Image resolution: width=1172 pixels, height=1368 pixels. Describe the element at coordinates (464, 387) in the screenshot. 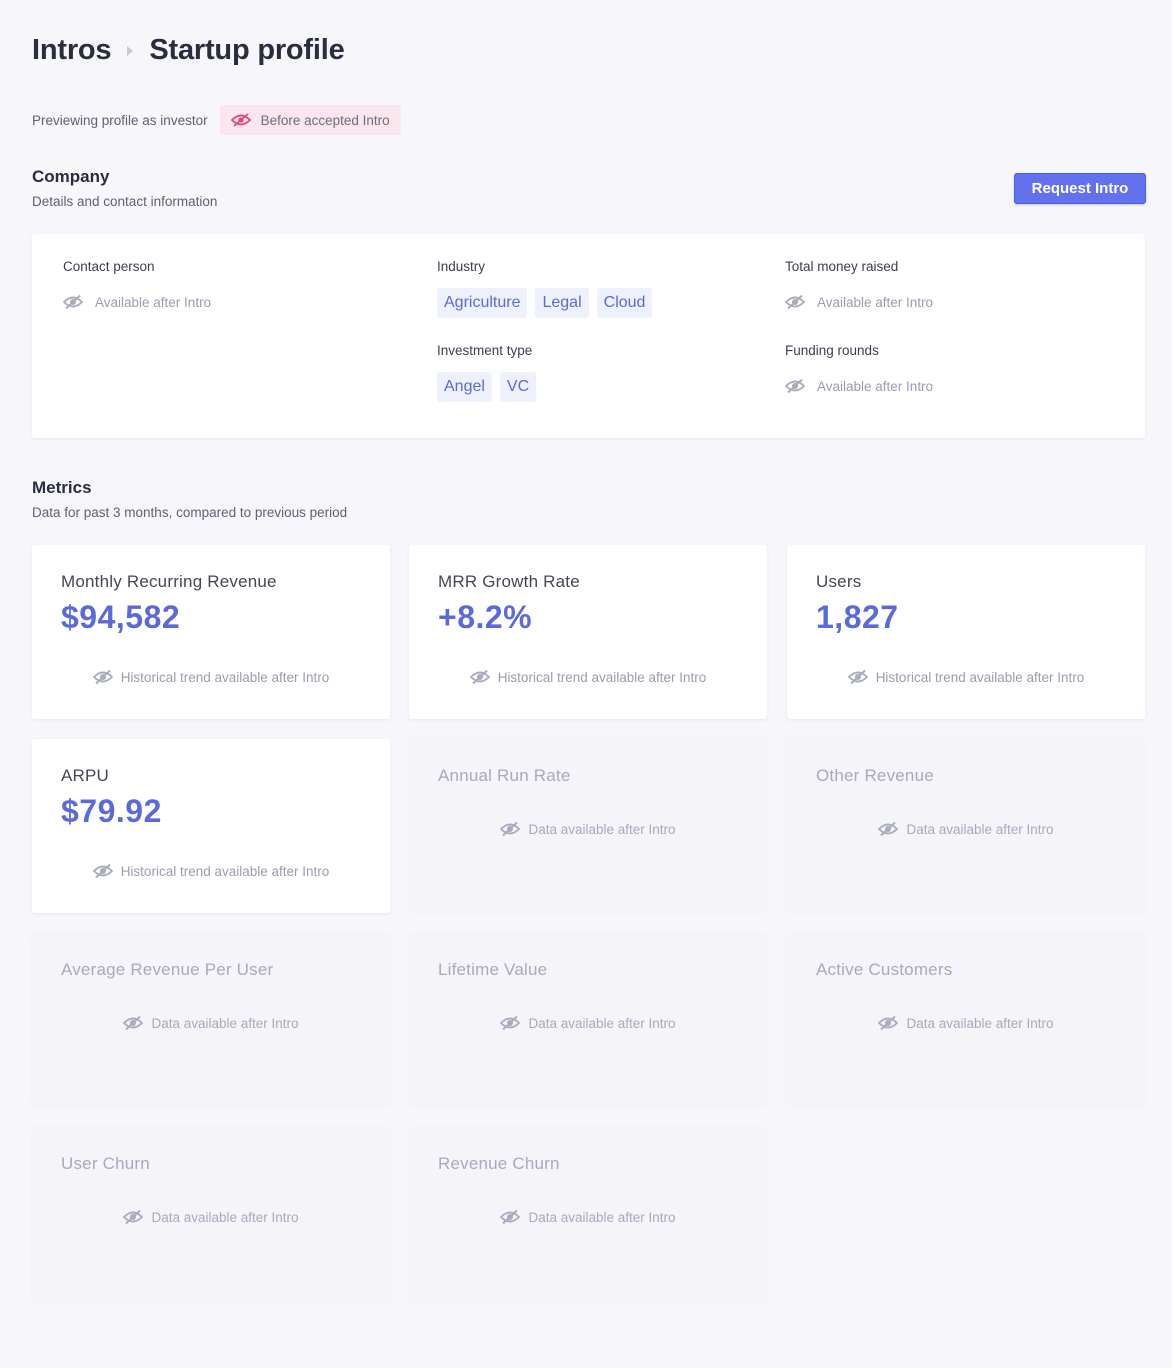

I see `investment-type-tag: Angel` at that location.